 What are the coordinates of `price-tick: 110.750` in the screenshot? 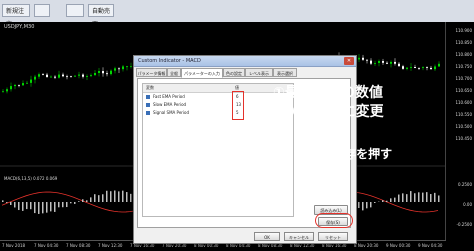 It's located at (463, 66).